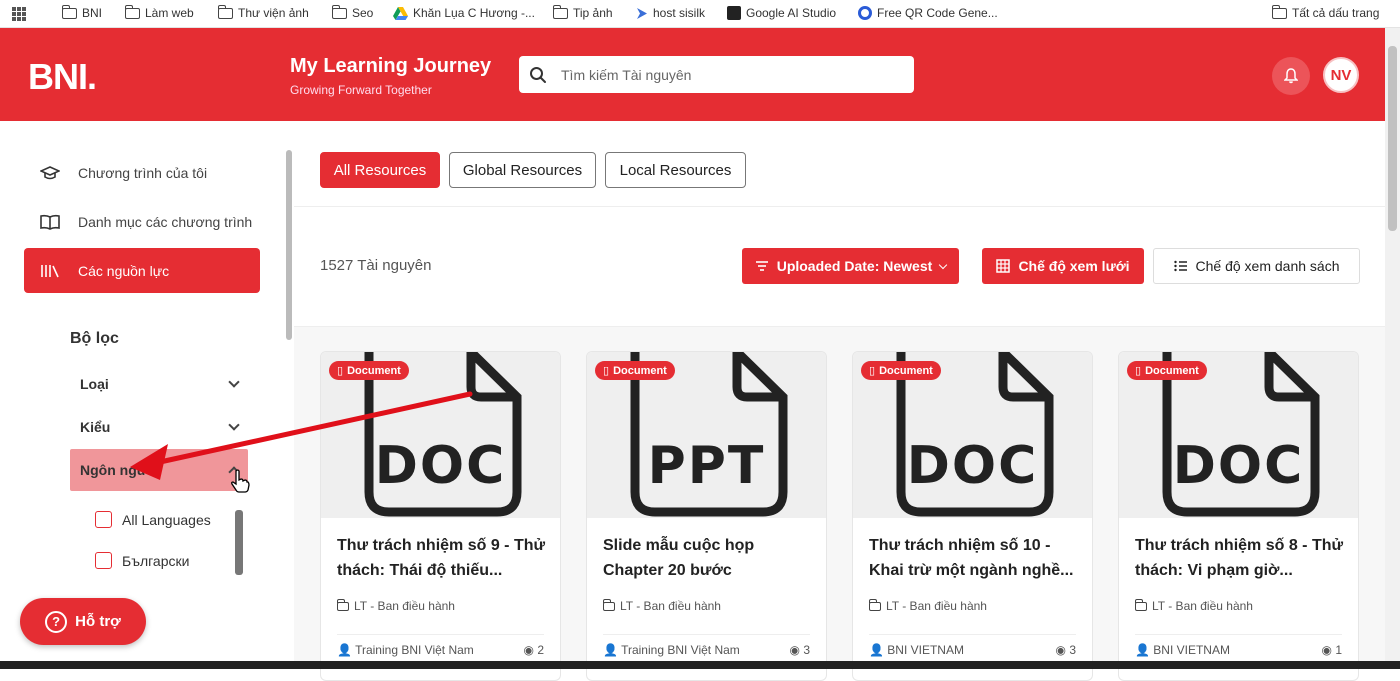  I want to click on studio-icon, so click(734, 13).